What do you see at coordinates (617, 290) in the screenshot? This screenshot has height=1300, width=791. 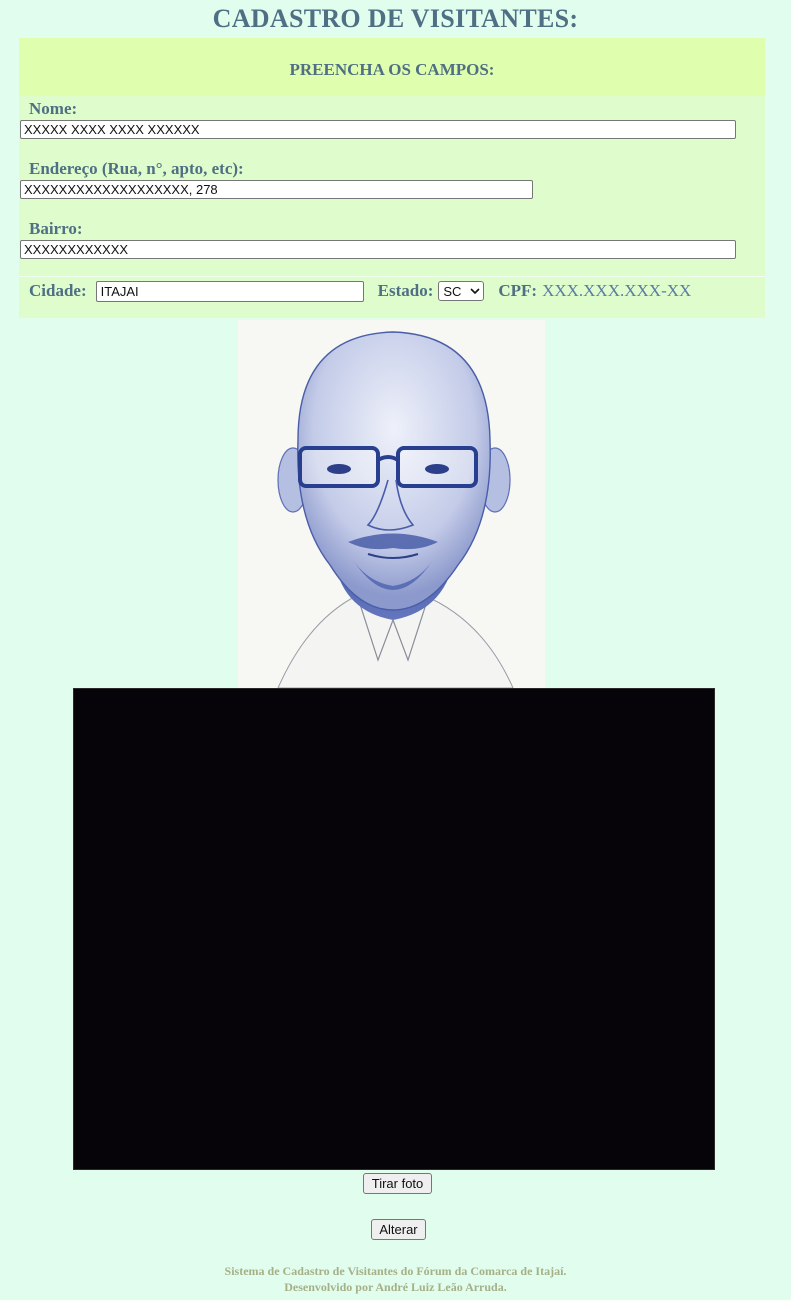 I see `cpf-value: XXX.XXX.XXX-XX` at bounding box center [617, 290].